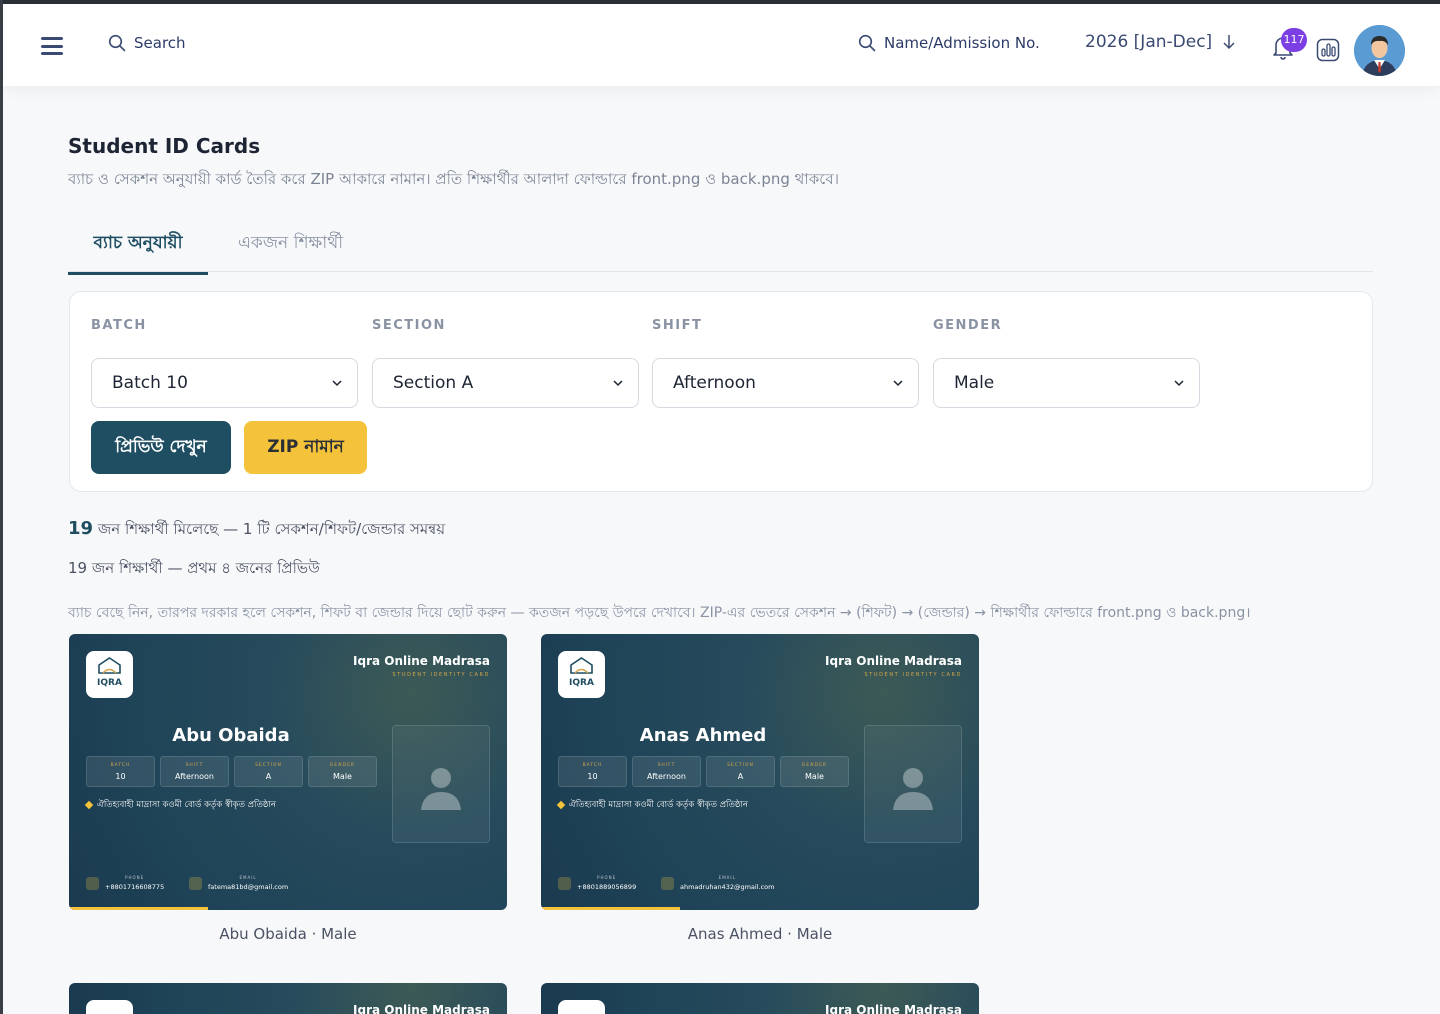  I want to click on phone-value: +8801716608775, so click(135, 887).